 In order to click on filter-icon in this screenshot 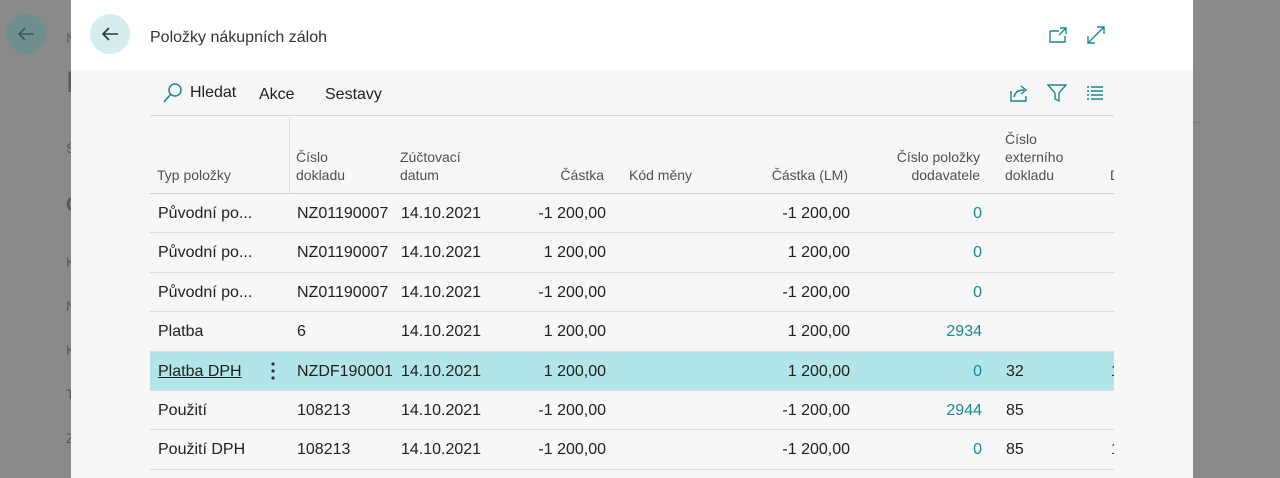, I will do `click(1057, 93)`.